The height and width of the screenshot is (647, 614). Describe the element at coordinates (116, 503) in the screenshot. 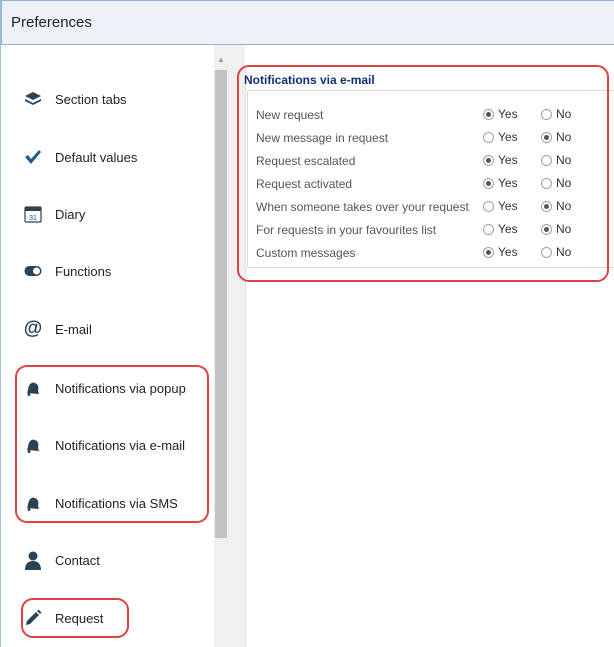

I see `sidebar-item-label: Notifications via SMS` at that location.